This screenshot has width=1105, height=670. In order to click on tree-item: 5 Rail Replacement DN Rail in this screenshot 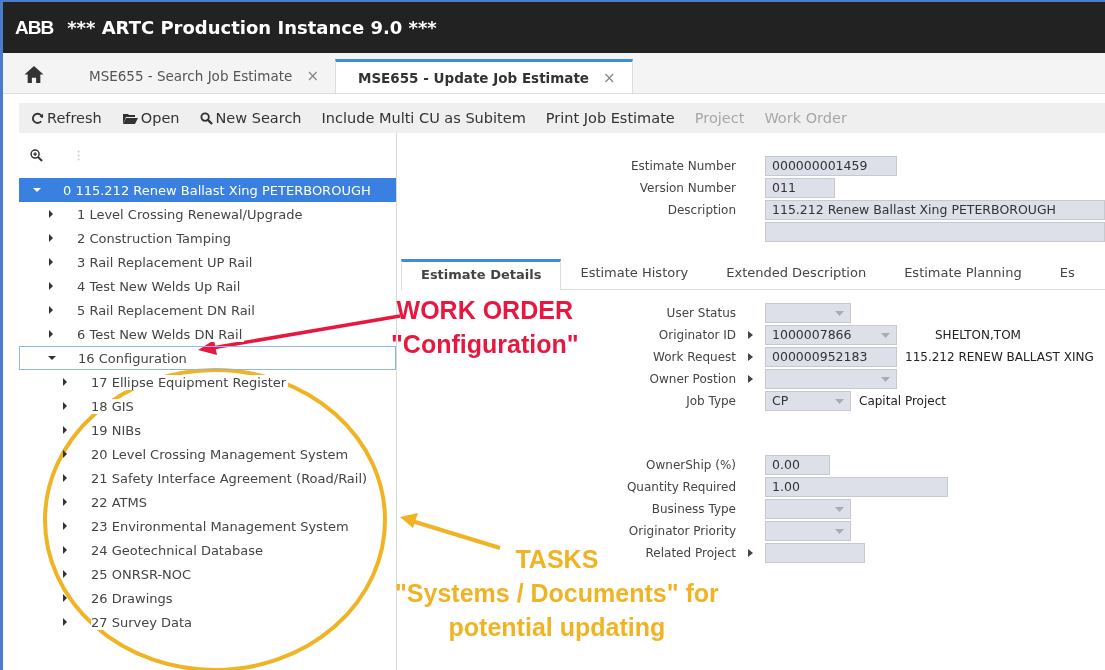, I will do `click(207, 310)`.